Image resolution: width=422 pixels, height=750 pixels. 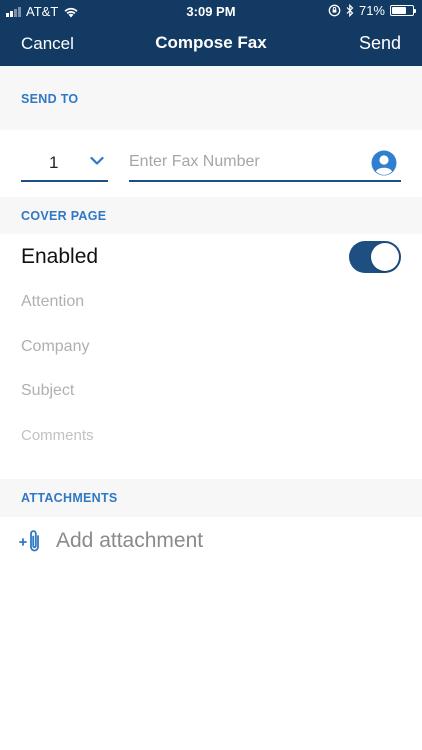 I want to click on attention-field, so click(x=211, y=302).